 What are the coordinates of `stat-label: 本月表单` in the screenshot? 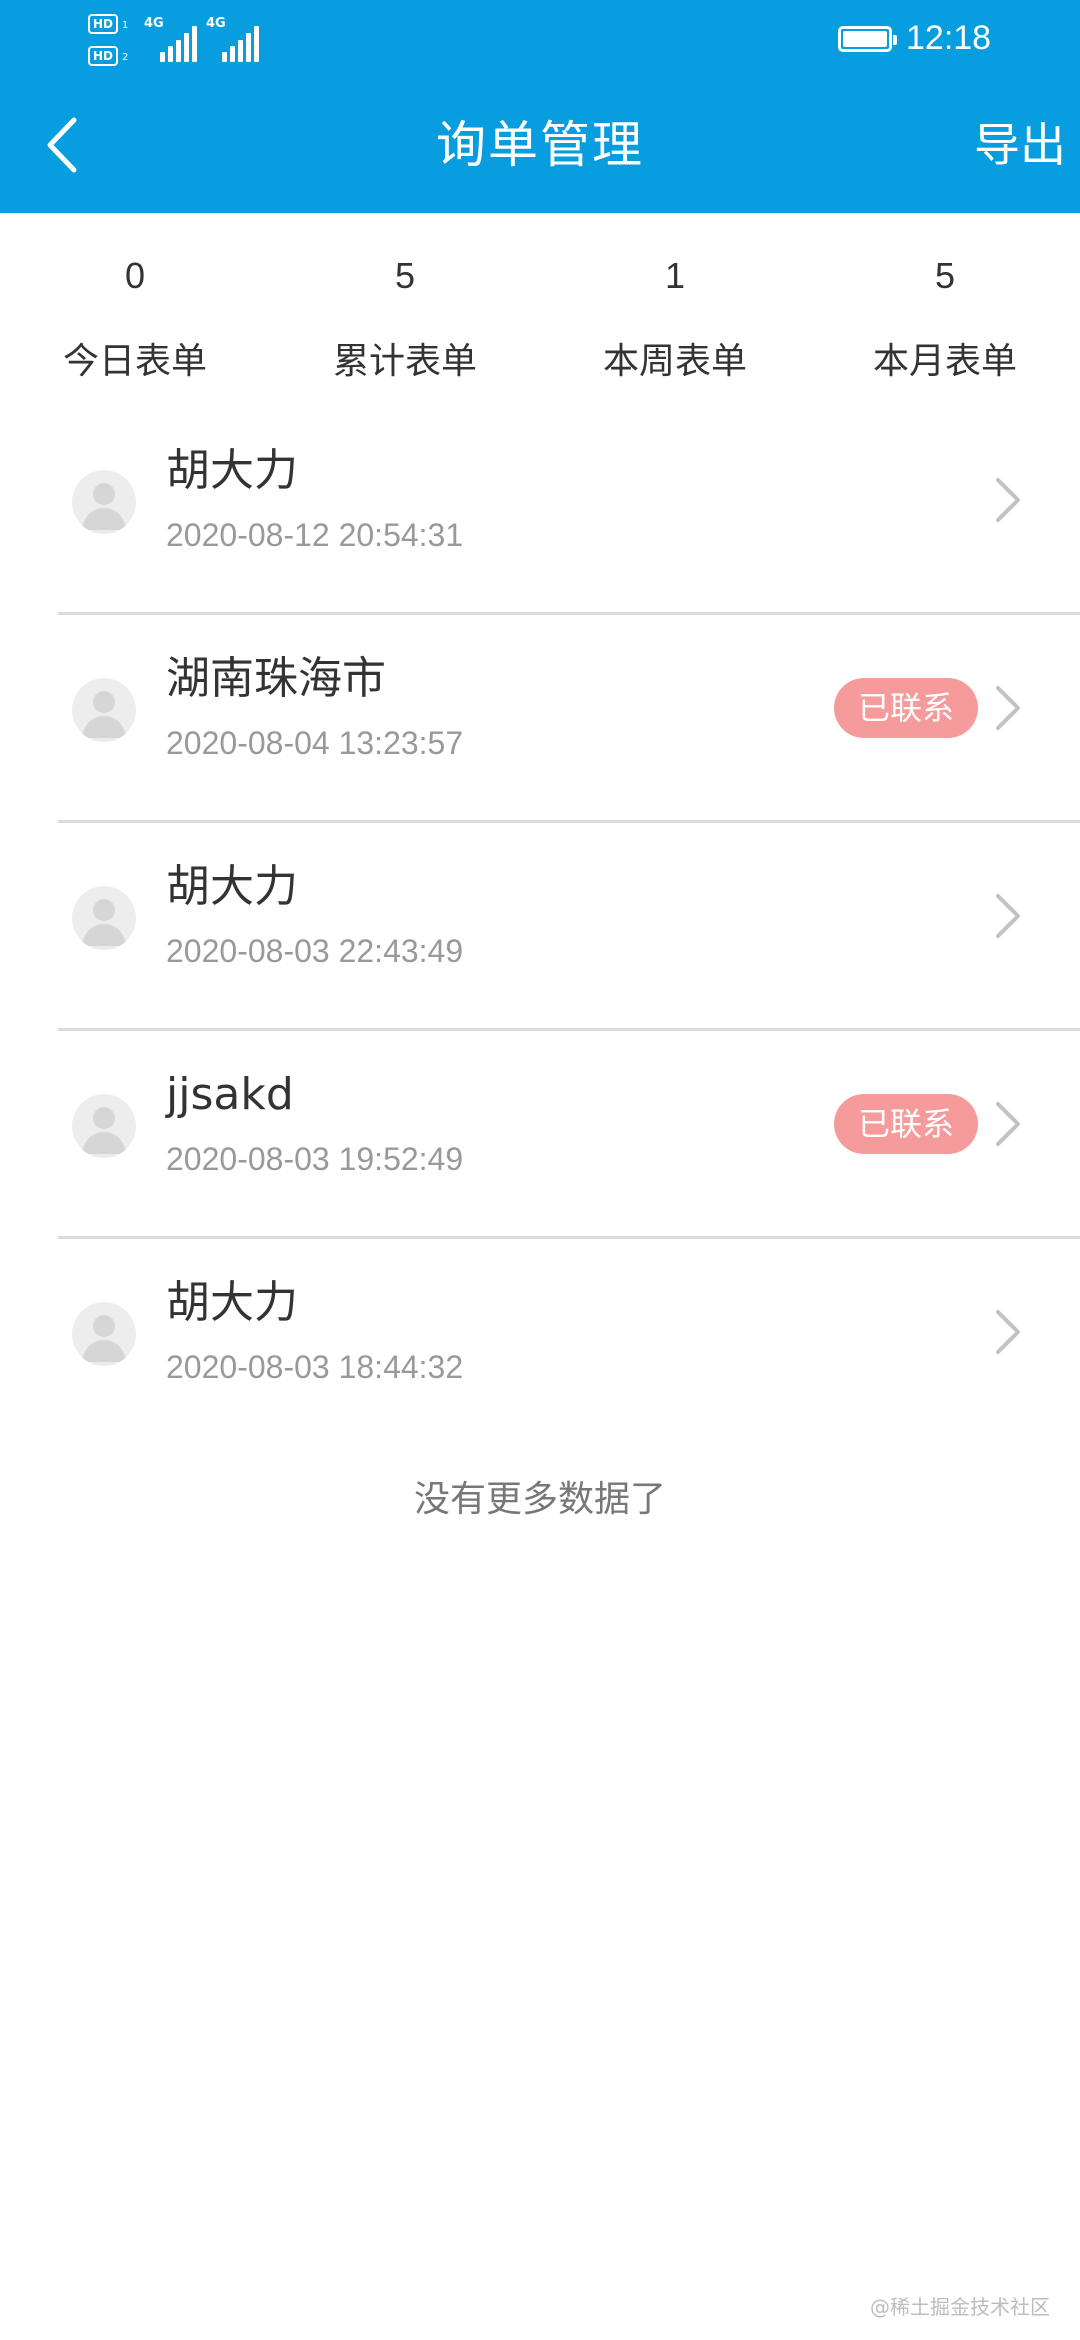 It's located at (944, 361).